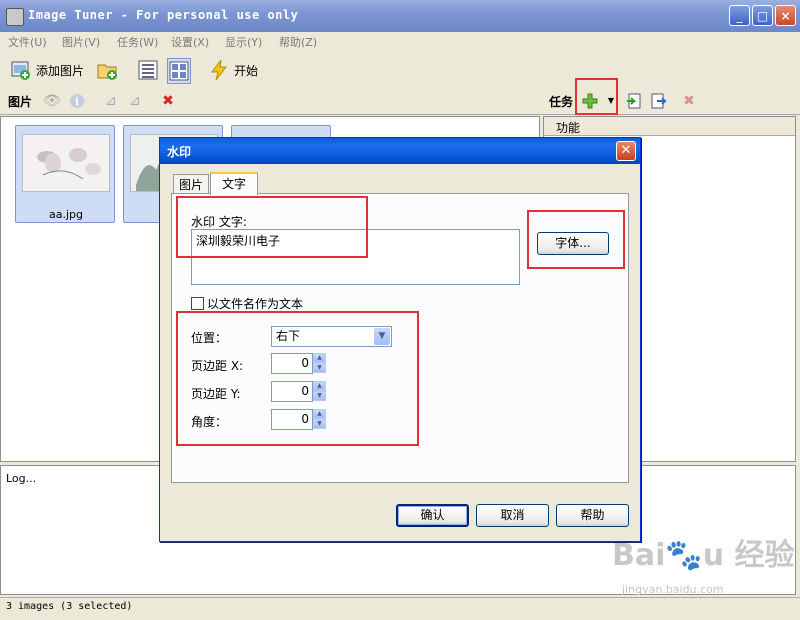 The image size is (800, 620). Describe the element at coordinates (52, 101) in the screenshot. I see `preview-eye-icon: 👁` at that location.